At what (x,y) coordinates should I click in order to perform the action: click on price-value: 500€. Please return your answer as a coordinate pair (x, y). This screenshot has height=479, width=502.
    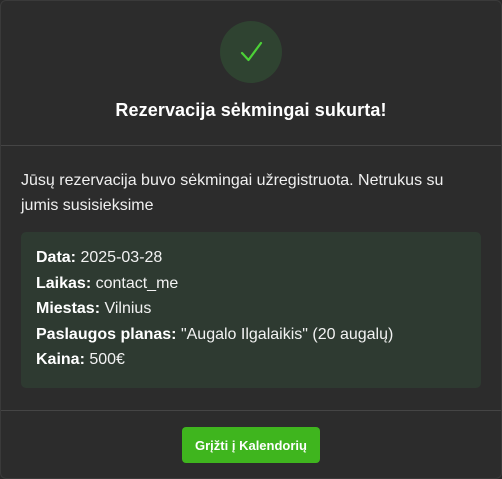
    Looking at the image, I should click on (107, 359).